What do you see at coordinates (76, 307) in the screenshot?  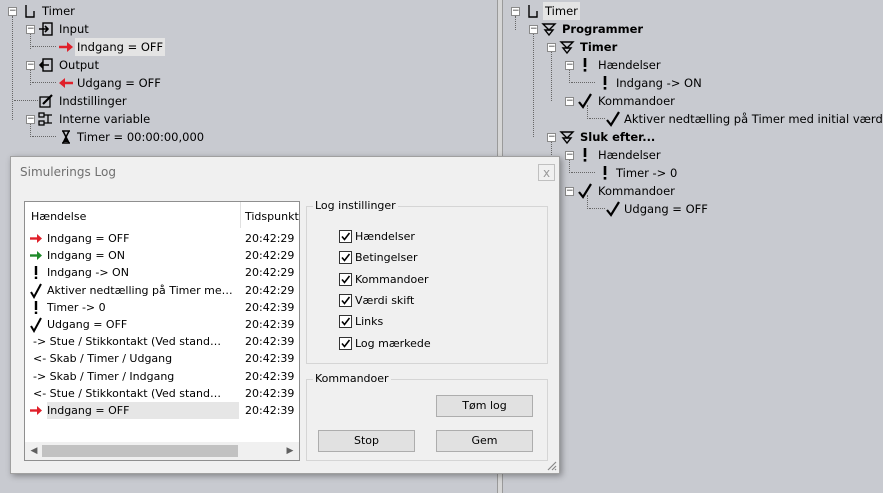 I see `log-row-text: Timer -> 0` at bounding box center [76, 307].